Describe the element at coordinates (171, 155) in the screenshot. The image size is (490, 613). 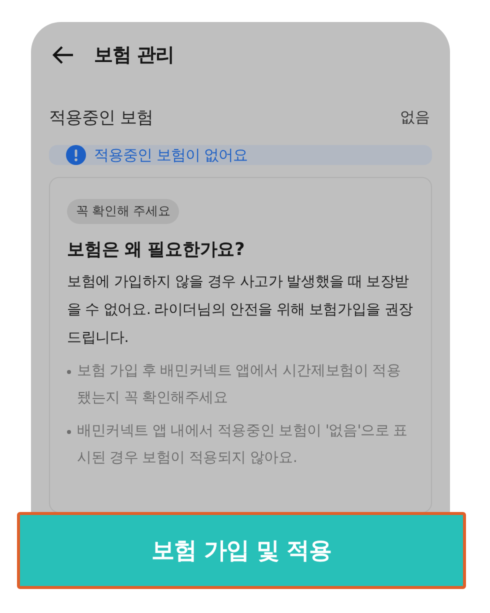
I see `notice-text: 적용중인 보험이 없어요` at that location.